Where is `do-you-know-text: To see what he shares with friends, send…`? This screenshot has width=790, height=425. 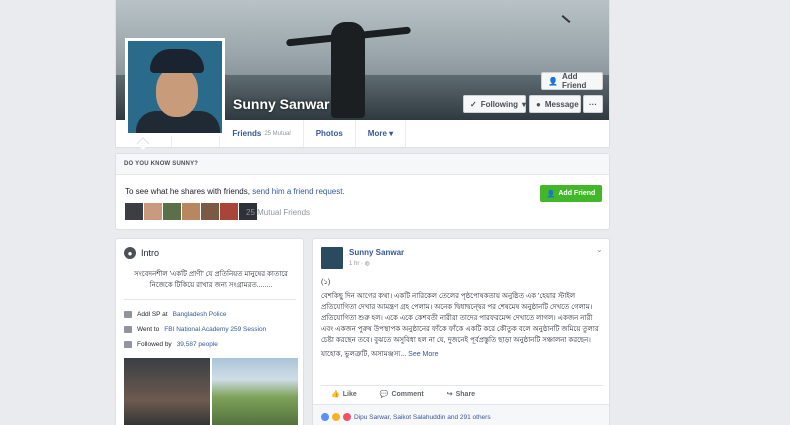
do-you-know-text: To see what he shares with friends, send… is located at coordinates (235, 191).